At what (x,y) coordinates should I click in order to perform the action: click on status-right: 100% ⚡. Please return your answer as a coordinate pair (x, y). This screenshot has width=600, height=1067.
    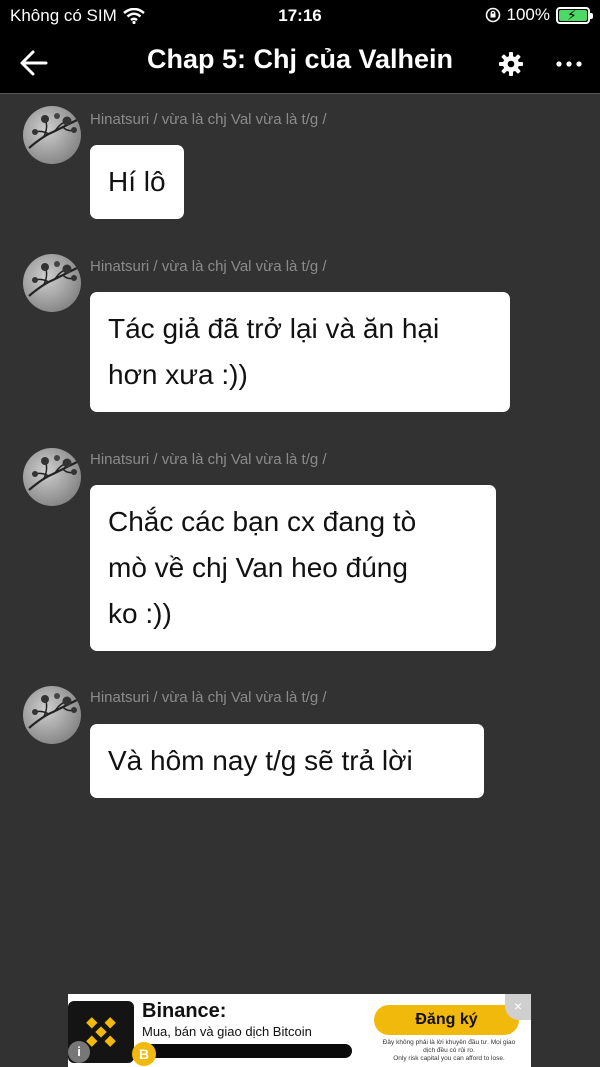
    Looking at the image, I should click on (539, 15).